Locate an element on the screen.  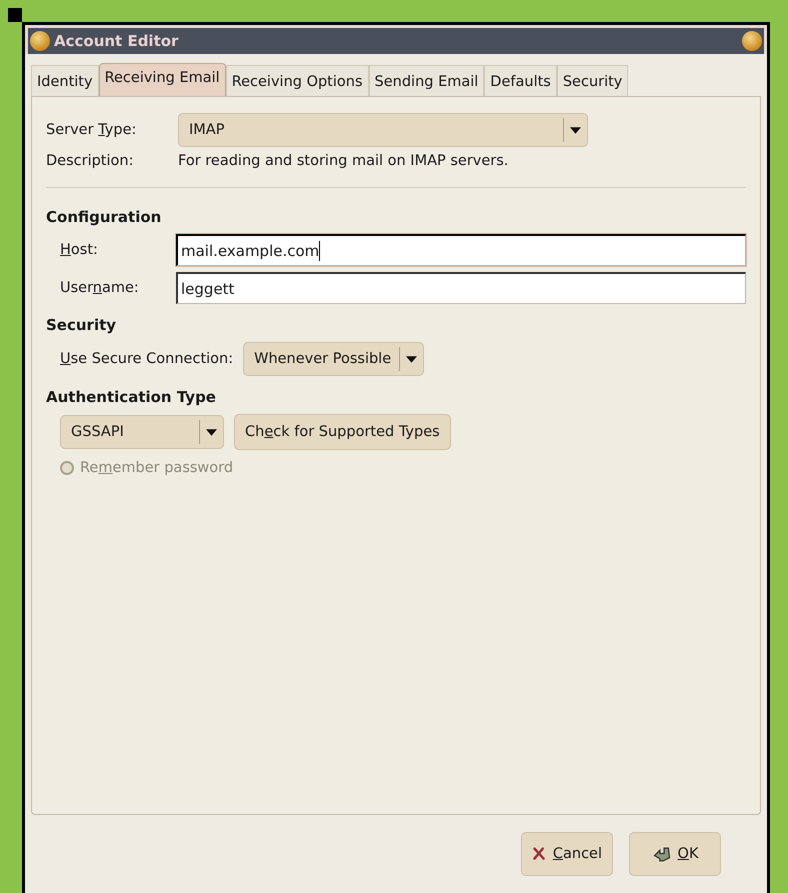
description-text: For reading and storing mail on IMAP servers. is located at coordinates (343, 161).